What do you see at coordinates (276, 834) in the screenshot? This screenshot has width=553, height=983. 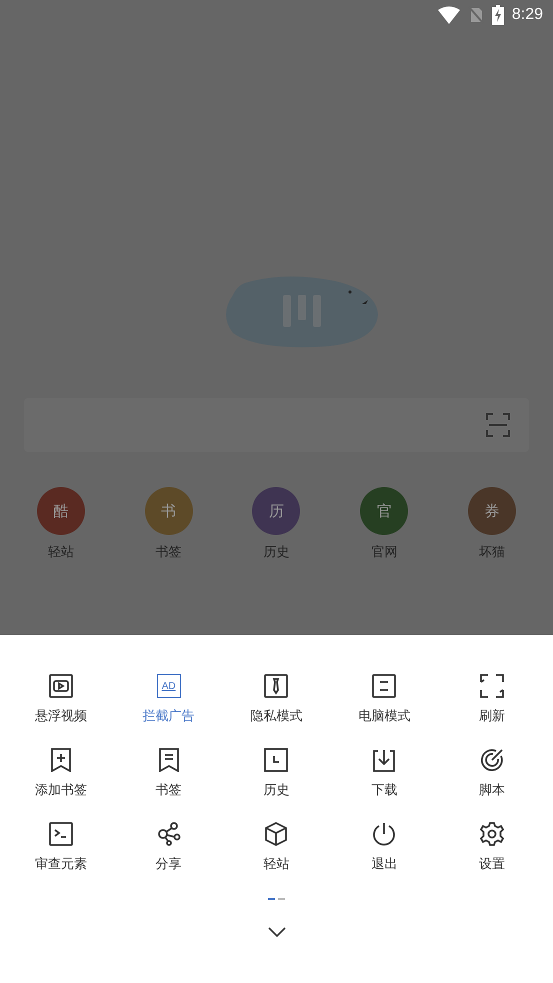 I see `cube-icon` at bounding box center [276, 834].